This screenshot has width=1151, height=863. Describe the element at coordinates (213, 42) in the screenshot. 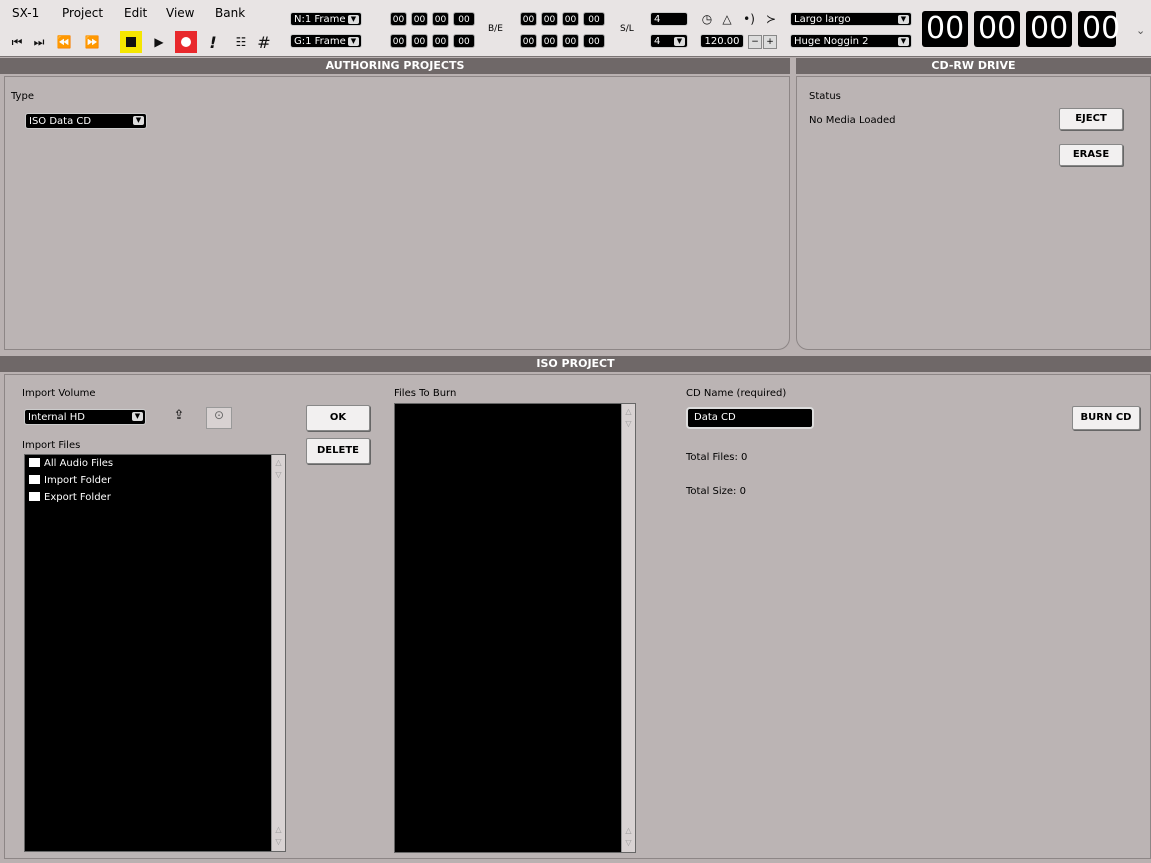

I see `exclamation-icon: !` at that location.